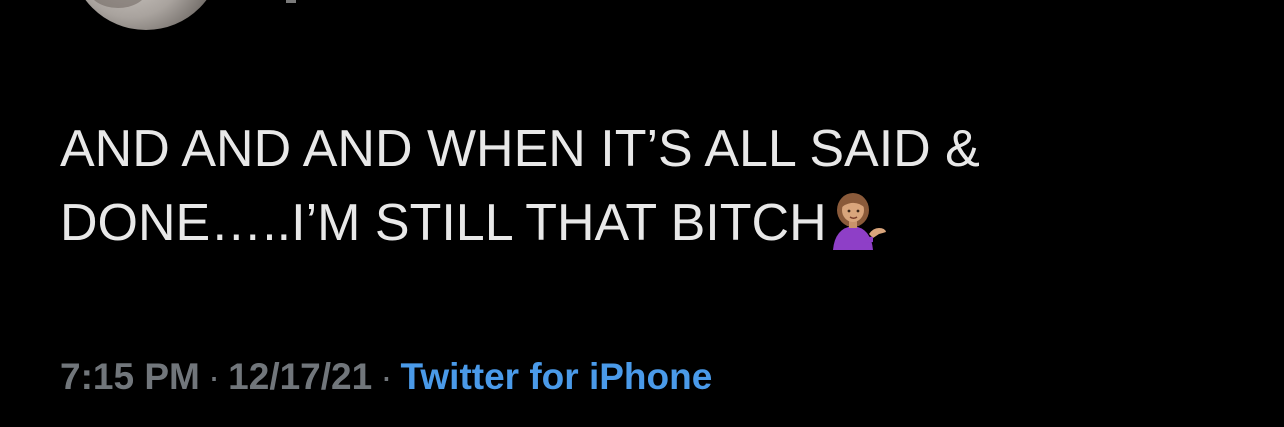 This screenshot has height=427, width=1284. Describe the element at coordinates (443, 223) in the screenshot. I see `tweet-text-line-2-text: DONE…..I’M STILL THAT BITCH` at that location.